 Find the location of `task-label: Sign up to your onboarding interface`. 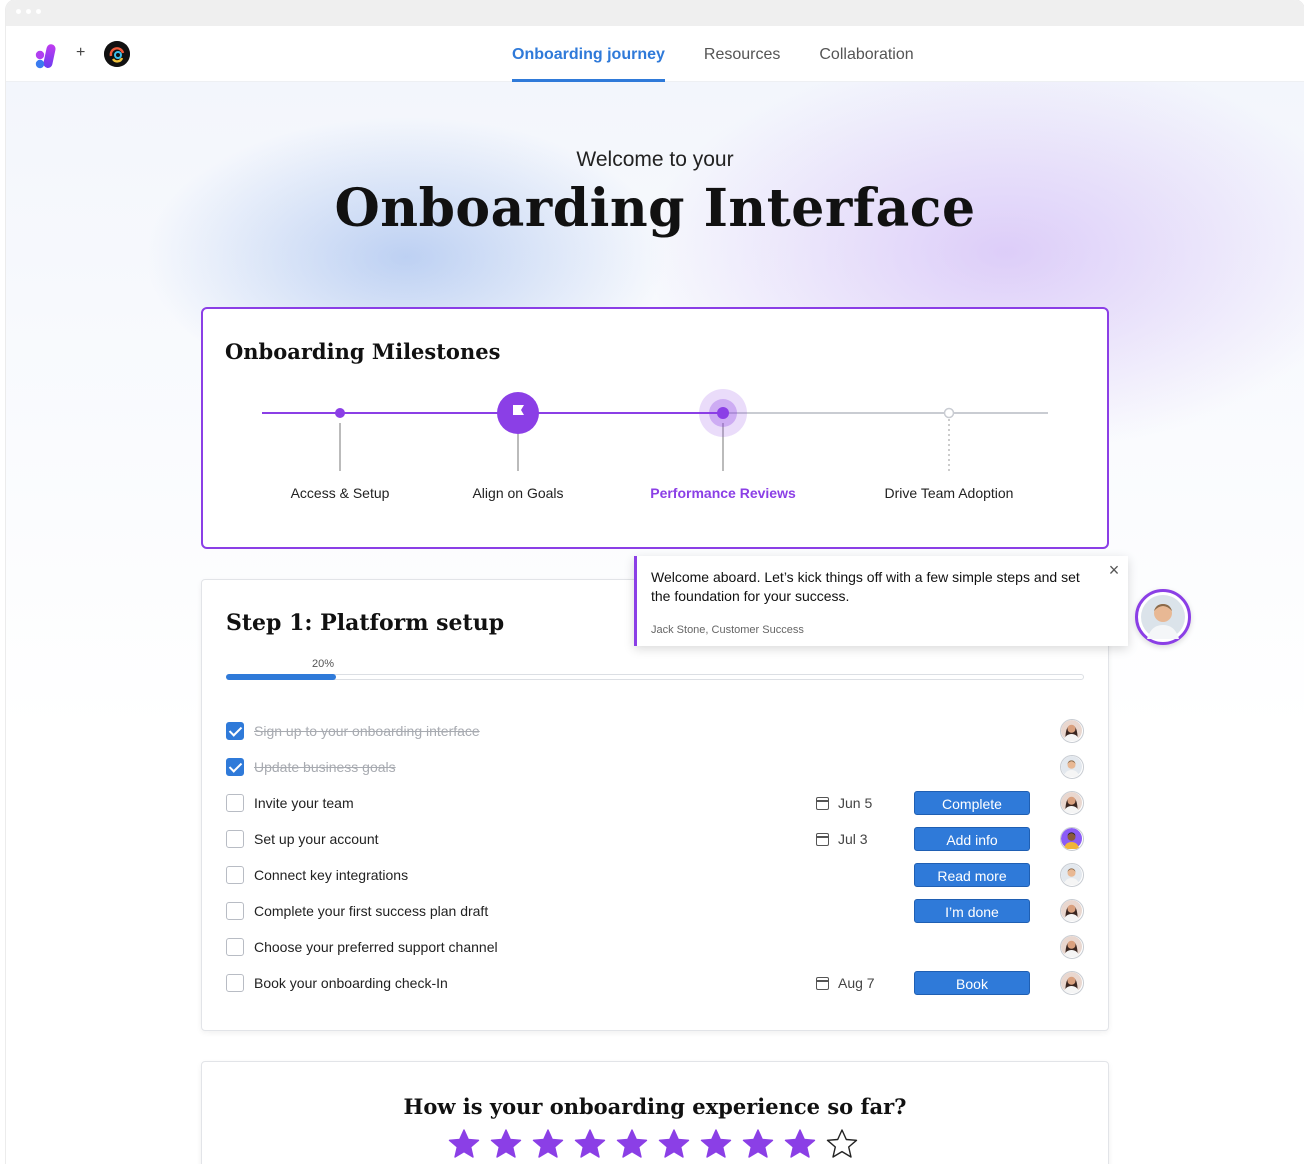

task-label: Sign up to your onboarding interface is located at coordinates (367, 731).